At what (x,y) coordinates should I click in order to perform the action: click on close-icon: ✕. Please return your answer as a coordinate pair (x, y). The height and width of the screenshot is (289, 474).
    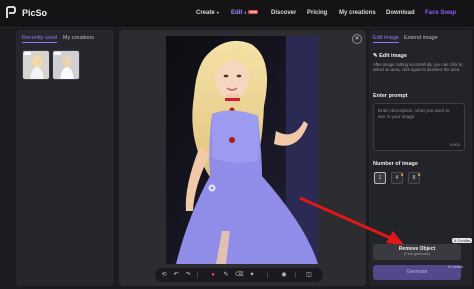
    Looking at the image, I should click on (357, 39).